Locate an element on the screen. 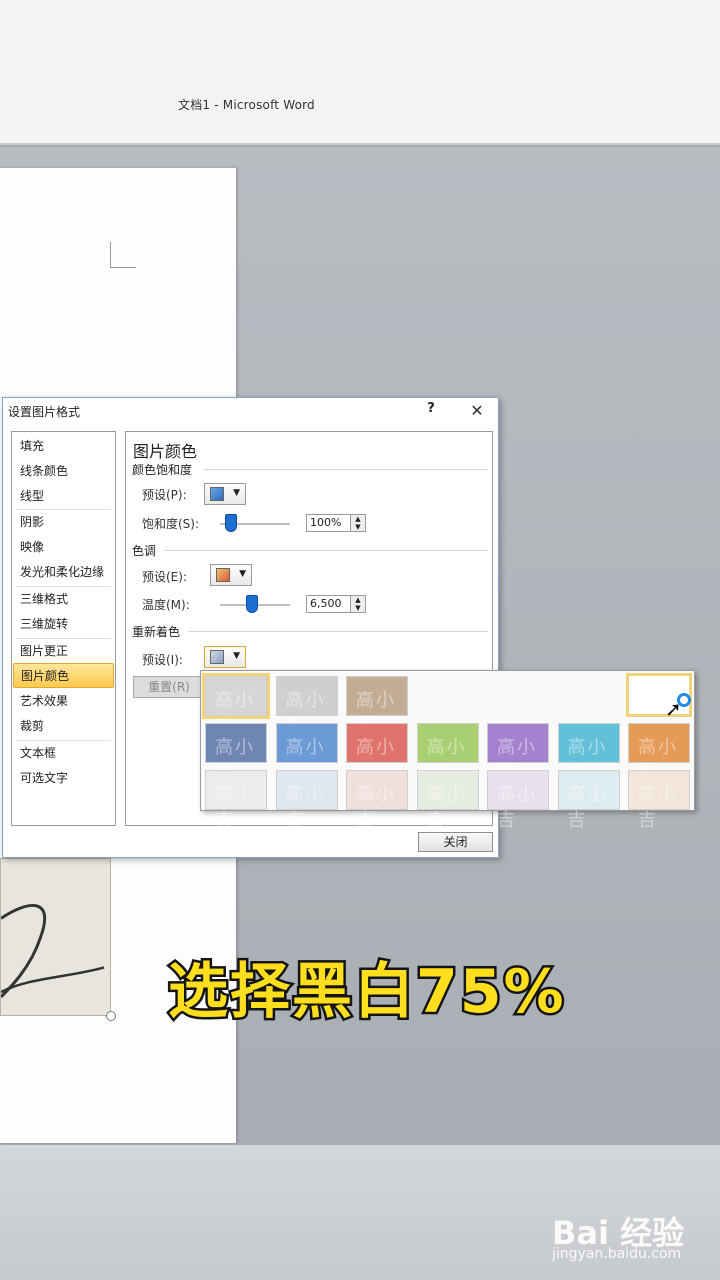  resize-handle is located at coordinates (111, 1016).